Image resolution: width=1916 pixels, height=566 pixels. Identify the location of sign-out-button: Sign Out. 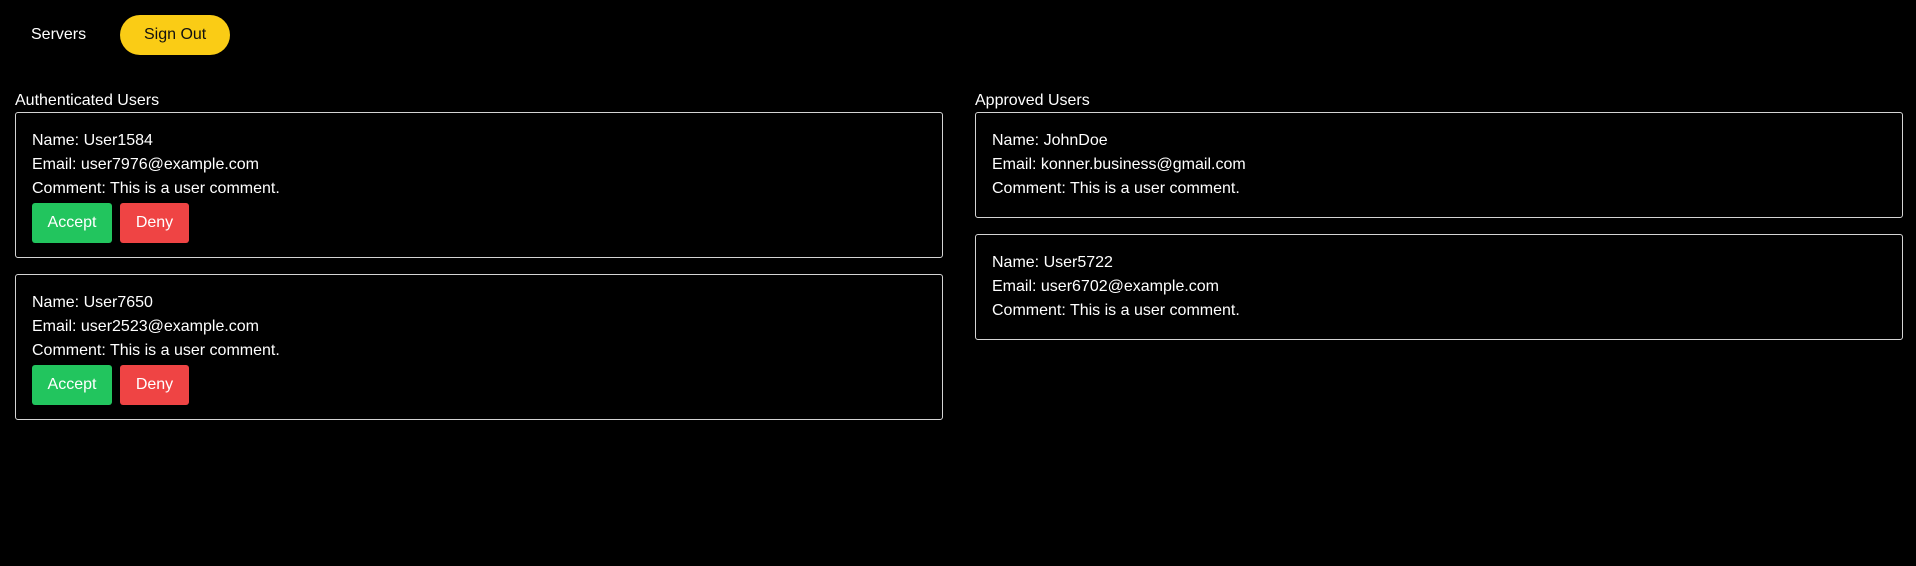
(175, 35).